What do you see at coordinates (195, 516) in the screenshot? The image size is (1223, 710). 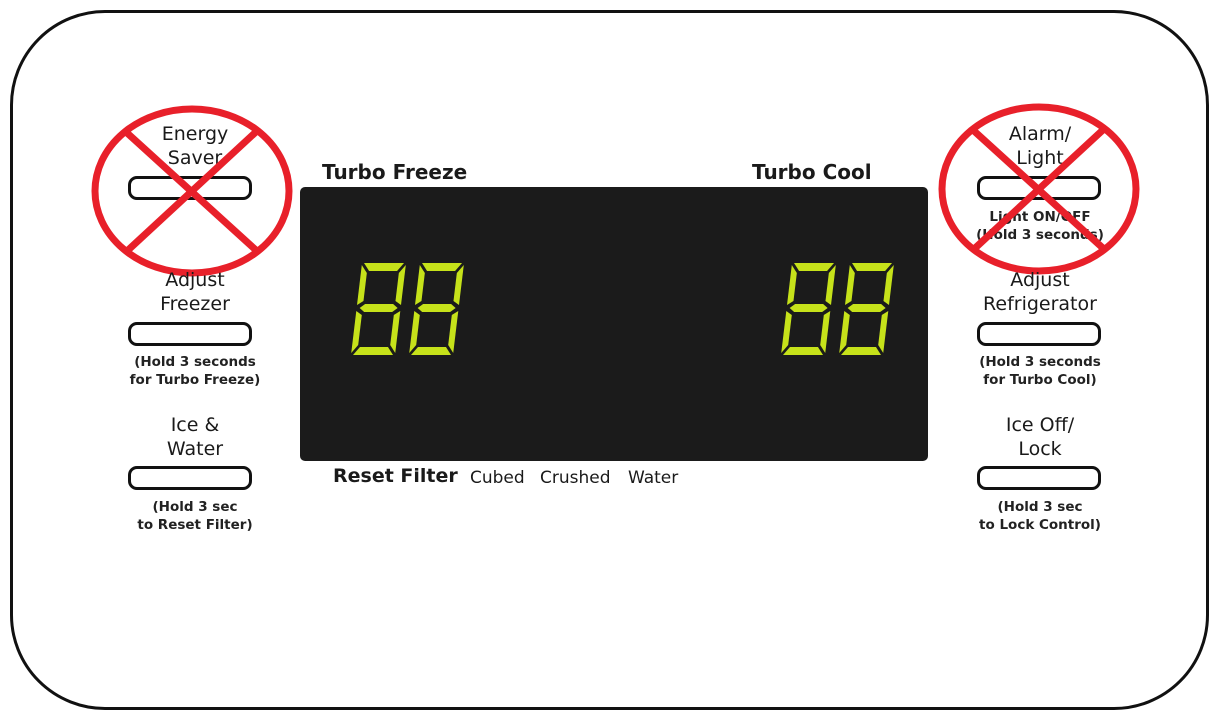 I see `ice-water-note: (Hold 3 sec to Reset Filter)` at bounding box center [195, 516].